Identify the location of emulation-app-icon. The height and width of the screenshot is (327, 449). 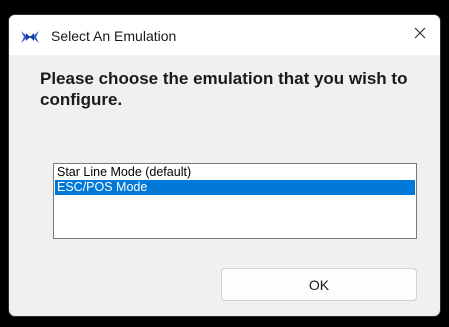
(30, 37).